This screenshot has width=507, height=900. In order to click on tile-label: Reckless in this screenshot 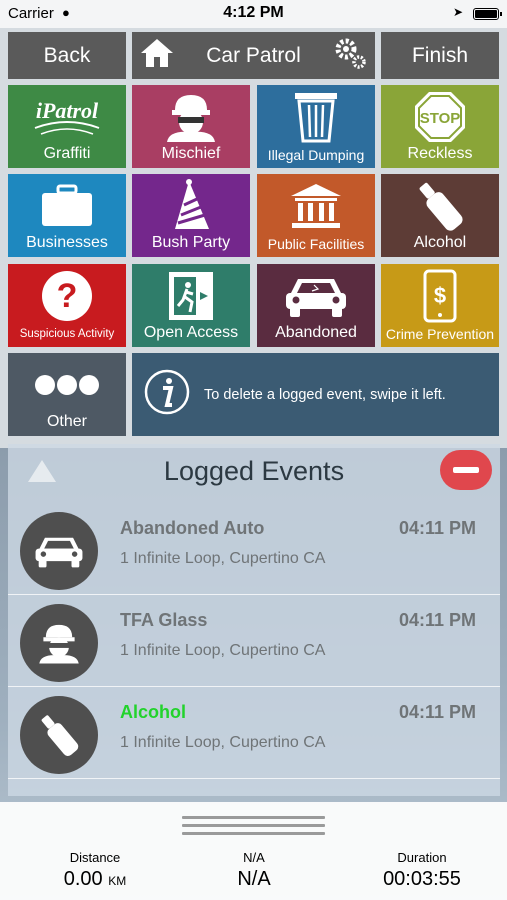, I will do `click(440, 153)`.